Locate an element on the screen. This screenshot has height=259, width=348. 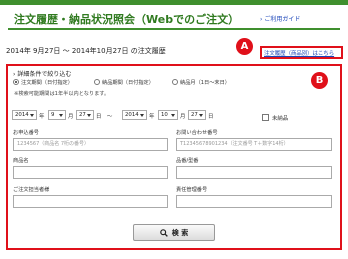
product-history-link: 注文履歴（商品別）はこちら is located at coordinates (299, 53).